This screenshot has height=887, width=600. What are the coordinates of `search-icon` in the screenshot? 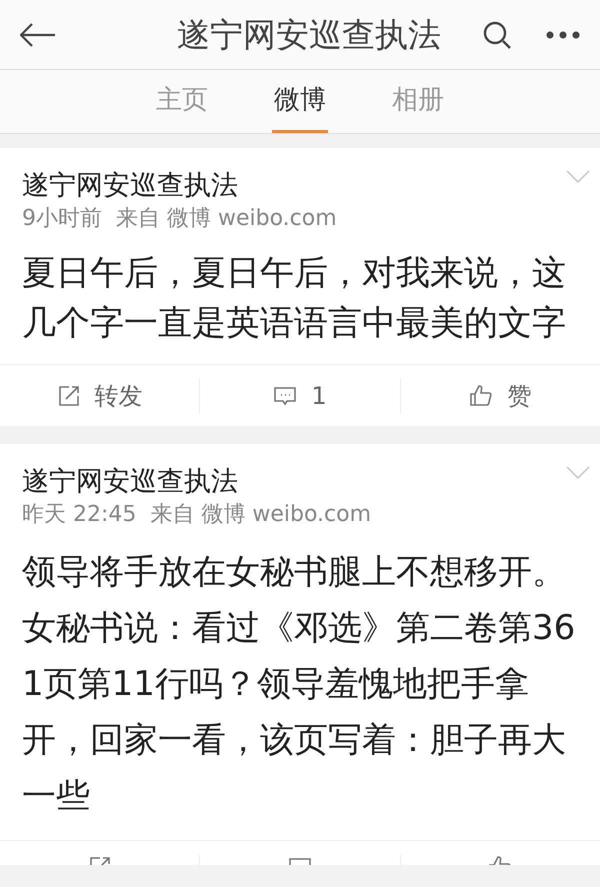 It's located at (497, 35).